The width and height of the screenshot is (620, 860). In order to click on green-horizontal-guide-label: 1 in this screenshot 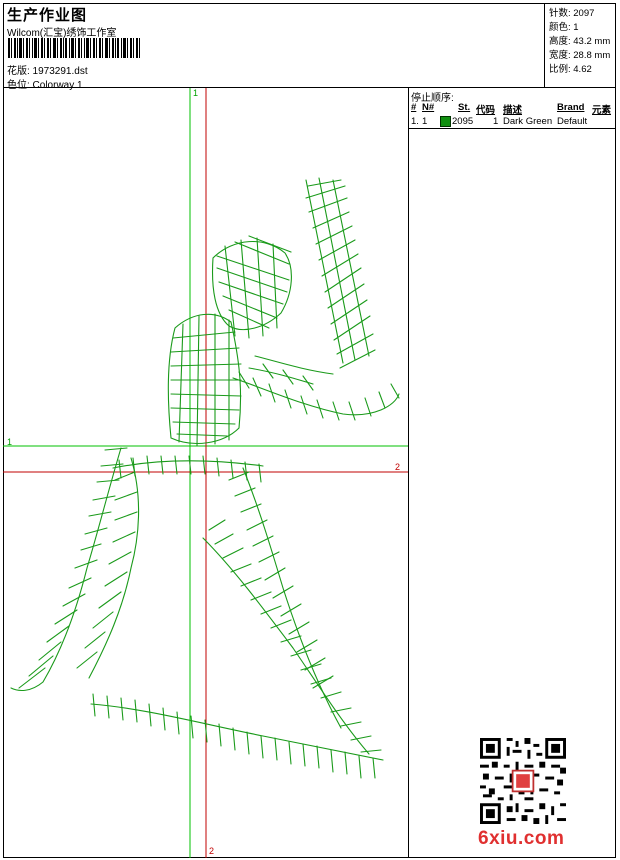, I will do `click(10, 442)`.